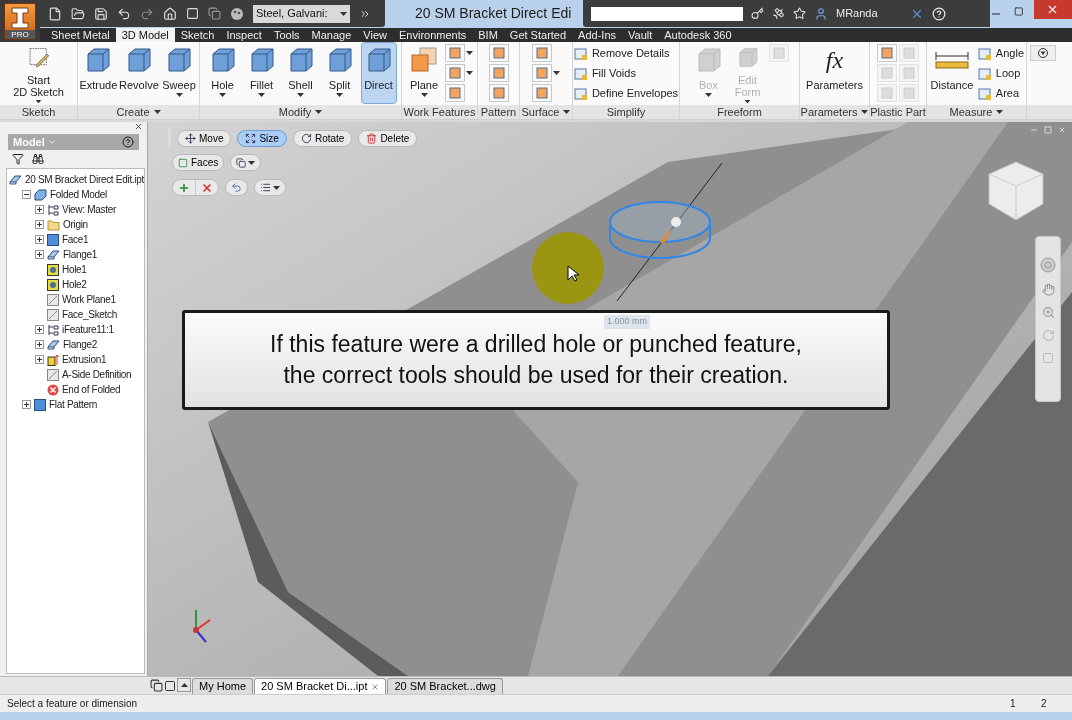 The height and width of the screenshot is (720, 1072). Describe the element at coordinates (538, 35) in the screenshot. I see `ribbon-tab: Get Started` at that location.